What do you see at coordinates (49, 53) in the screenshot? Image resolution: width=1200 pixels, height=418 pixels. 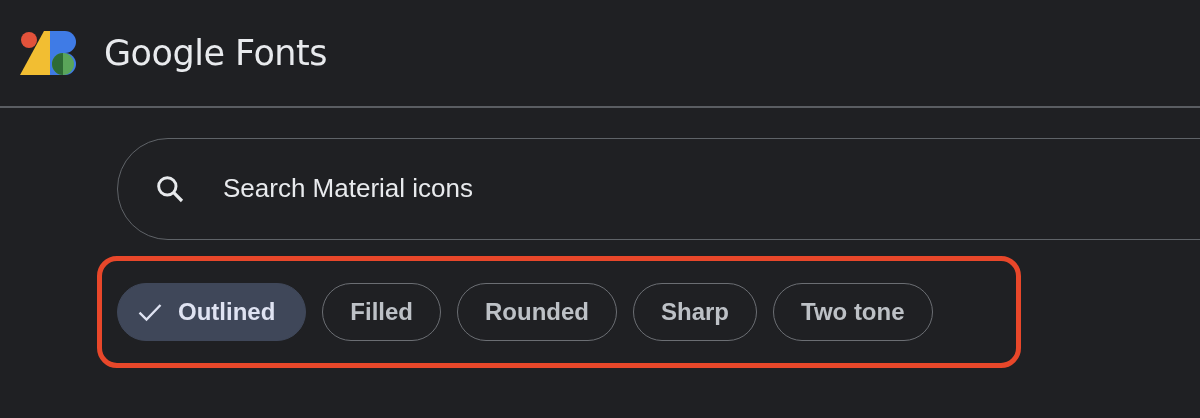 I see `logo-icon` at bounding box center [49, 53].